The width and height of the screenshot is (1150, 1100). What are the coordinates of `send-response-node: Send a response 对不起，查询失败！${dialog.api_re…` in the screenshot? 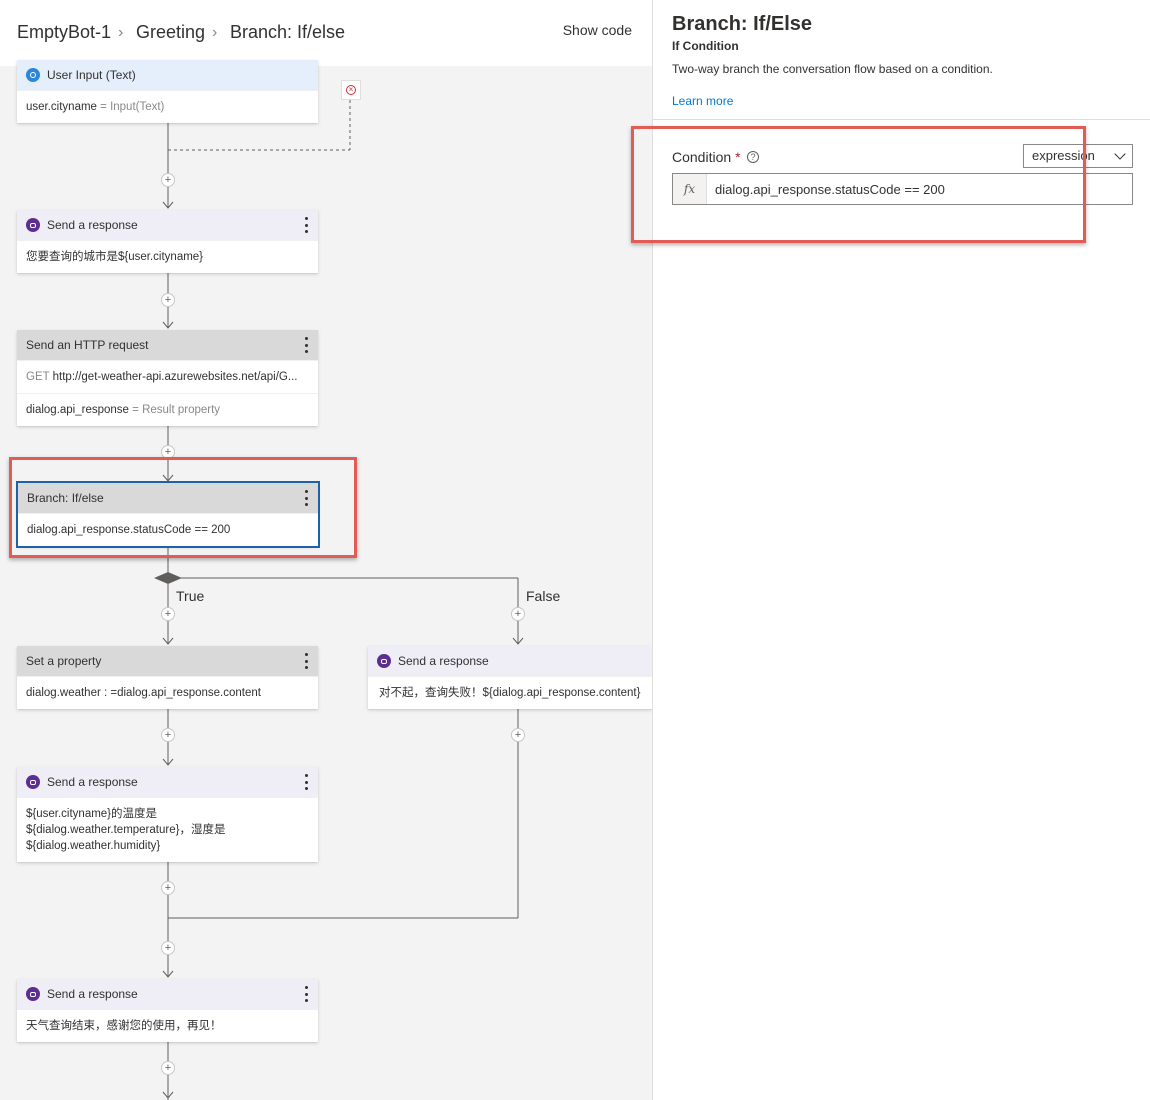 It's located at (510, 677).